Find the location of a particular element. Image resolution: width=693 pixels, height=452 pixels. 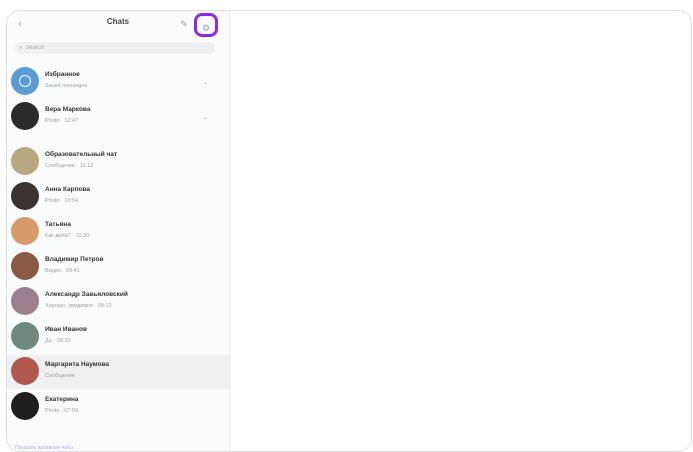

chat-name: Владимир Петров is located at coordinates (74, 259).